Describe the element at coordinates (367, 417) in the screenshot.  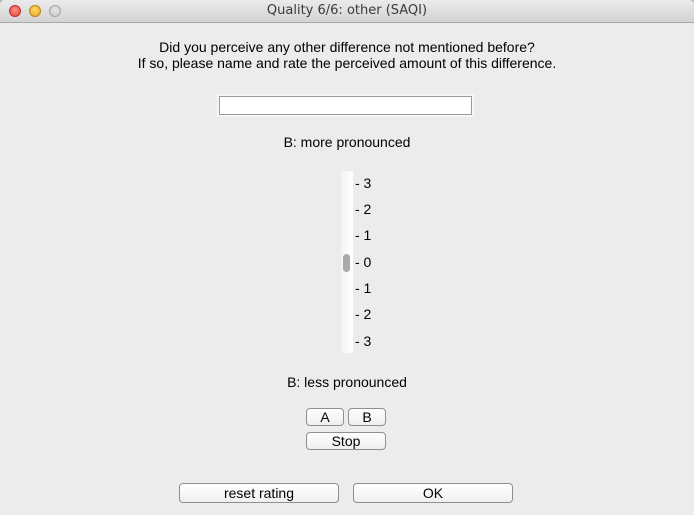
I see `play-b-button: B` at that location.